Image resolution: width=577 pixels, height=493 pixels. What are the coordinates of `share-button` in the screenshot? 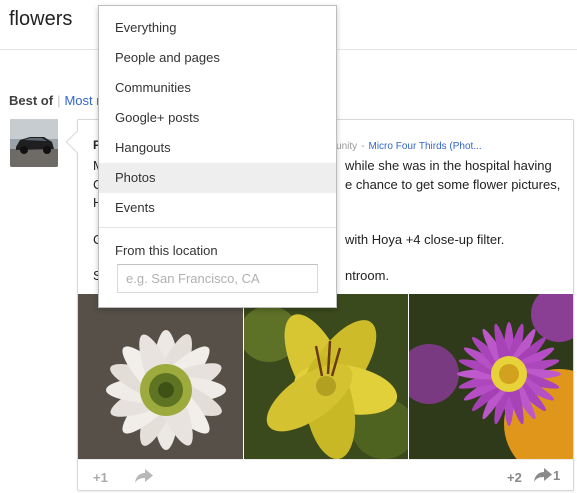 It's located at (144, 476).